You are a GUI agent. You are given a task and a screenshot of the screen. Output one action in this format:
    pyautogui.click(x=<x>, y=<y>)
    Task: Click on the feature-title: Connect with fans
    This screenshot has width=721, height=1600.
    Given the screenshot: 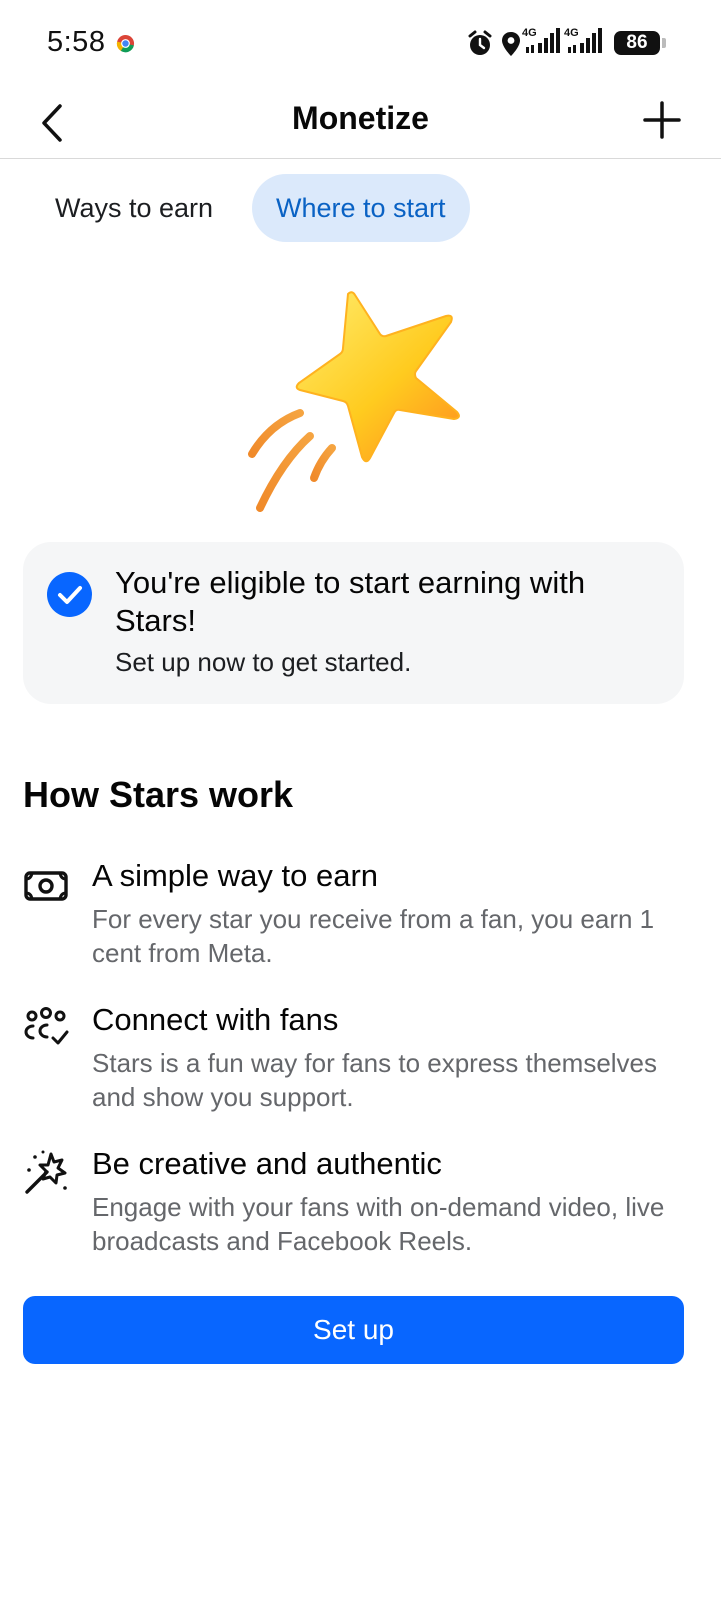 What is the action you would take?
    pyautogui.click(x=215, y=1019)
    